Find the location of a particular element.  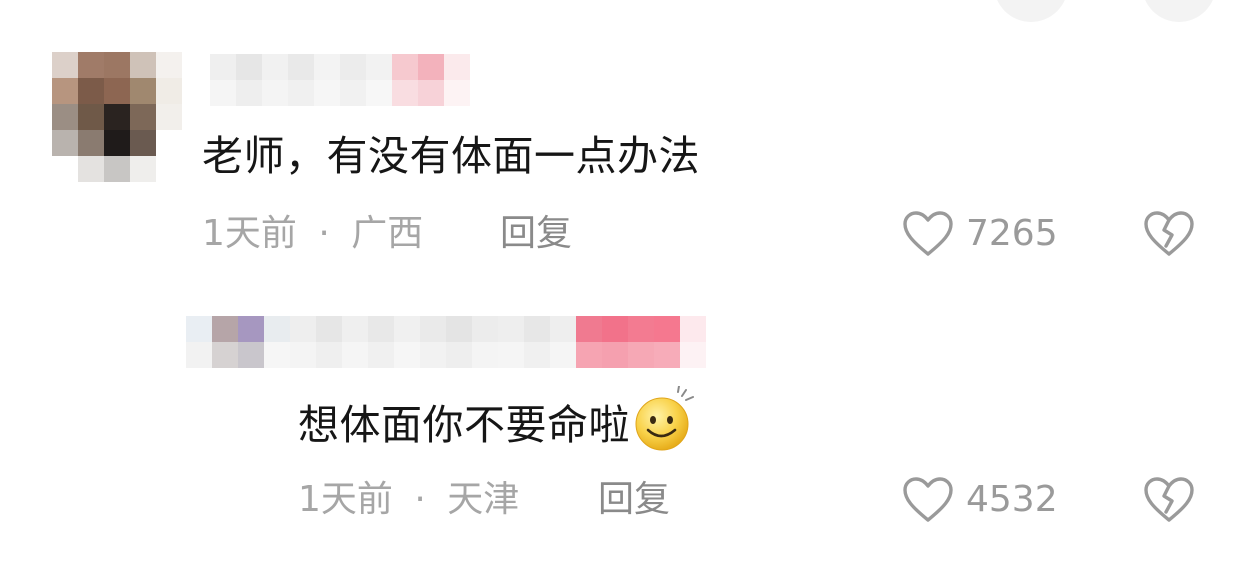

comment-meta: 1天前 · 广西 is located at coordinates (312, 234).